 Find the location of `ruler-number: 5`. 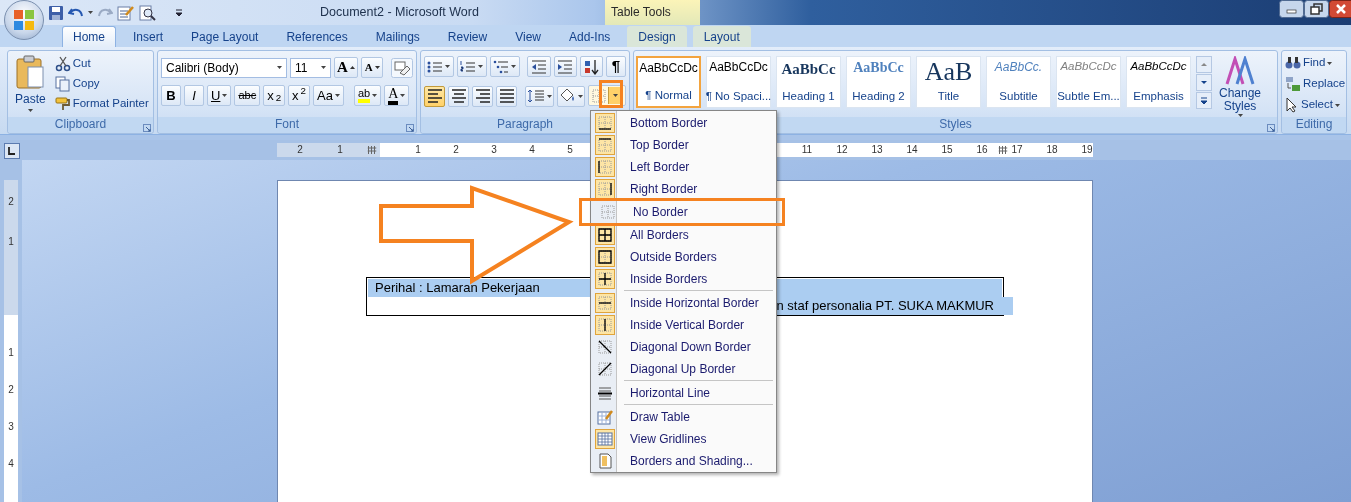

ruler-number: 5 is located at coordinates (570, 150).